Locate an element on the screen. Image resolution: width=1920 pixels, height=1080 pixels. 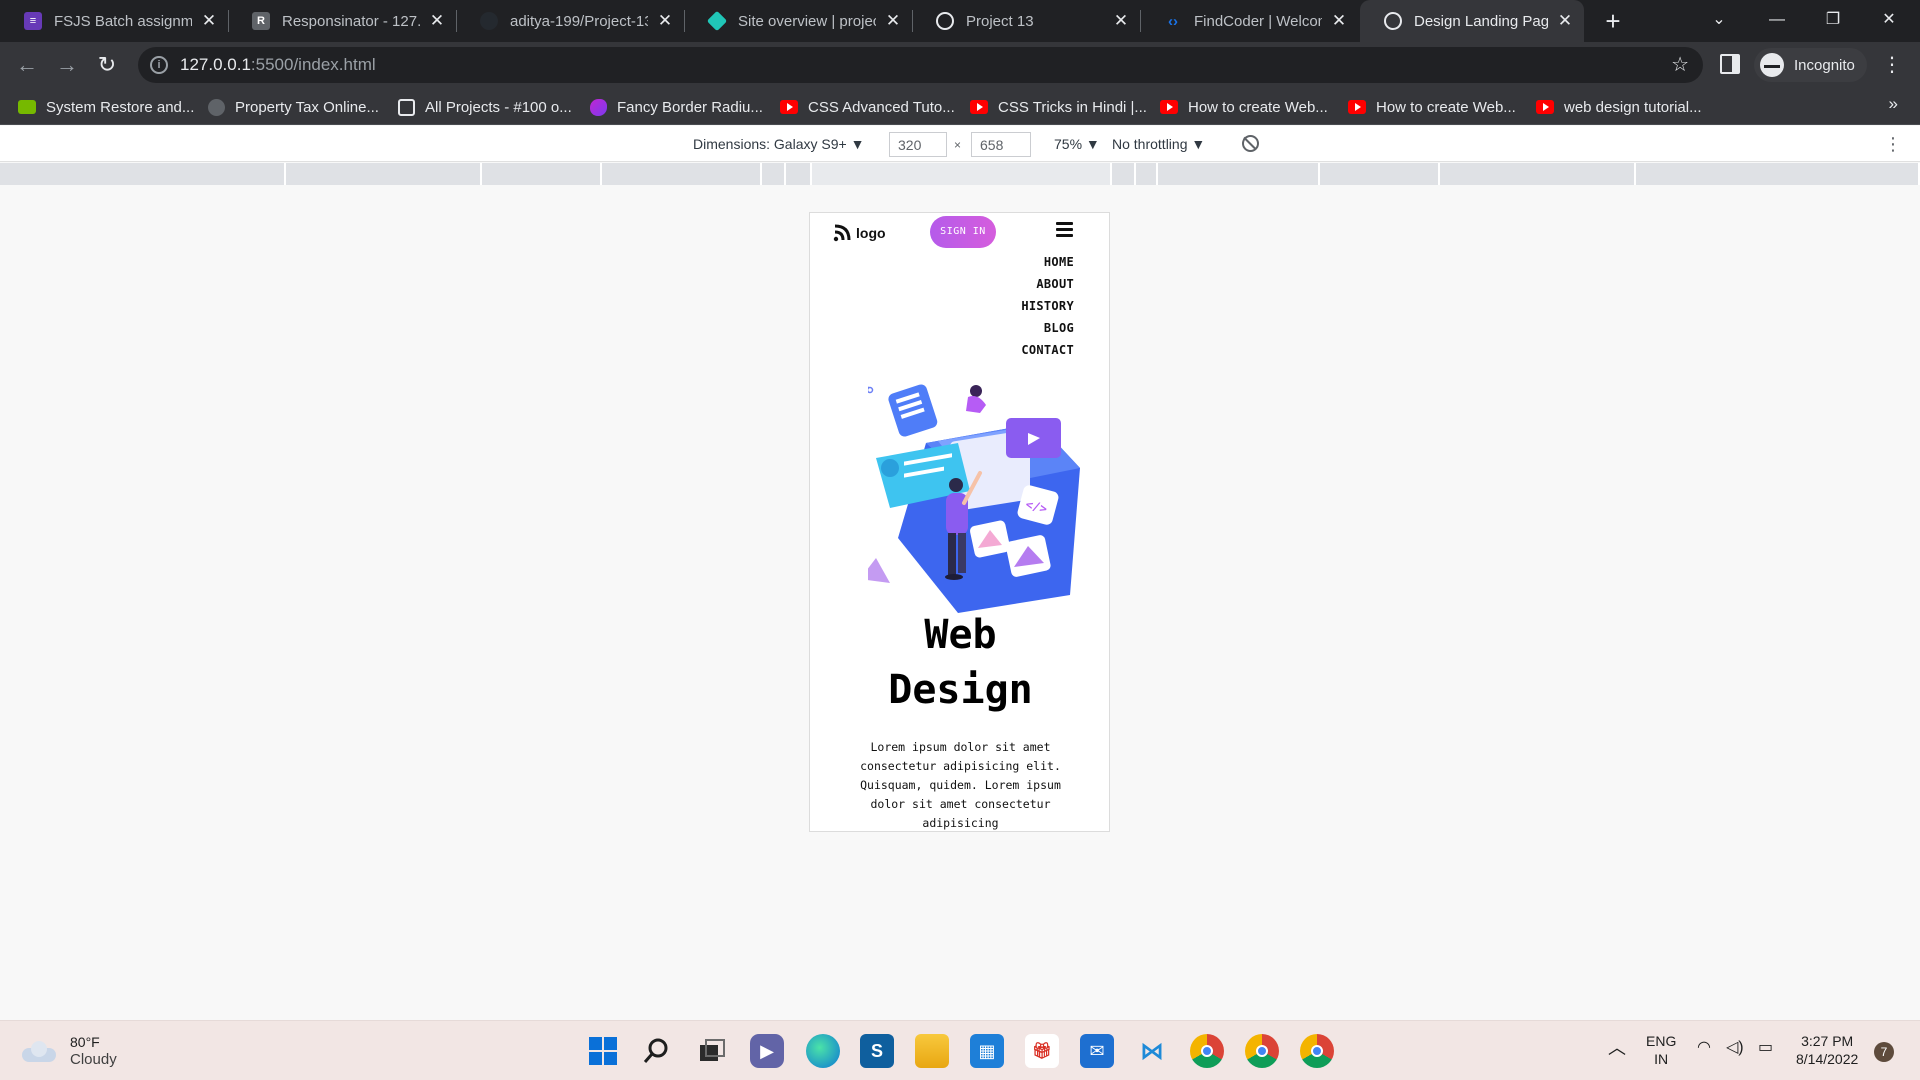
close-window-button: ✕ is located at coordinates (1889, 21).